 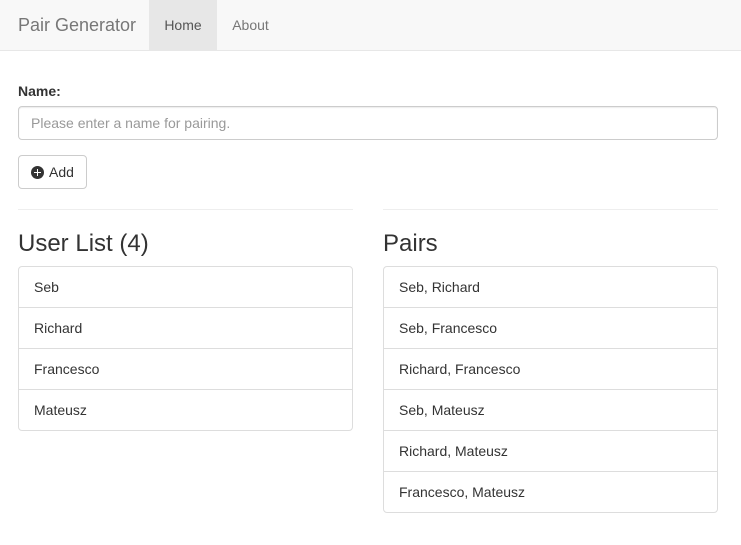 I want to click on pair-item: Seb, Richard, so click(x=550, y=287).